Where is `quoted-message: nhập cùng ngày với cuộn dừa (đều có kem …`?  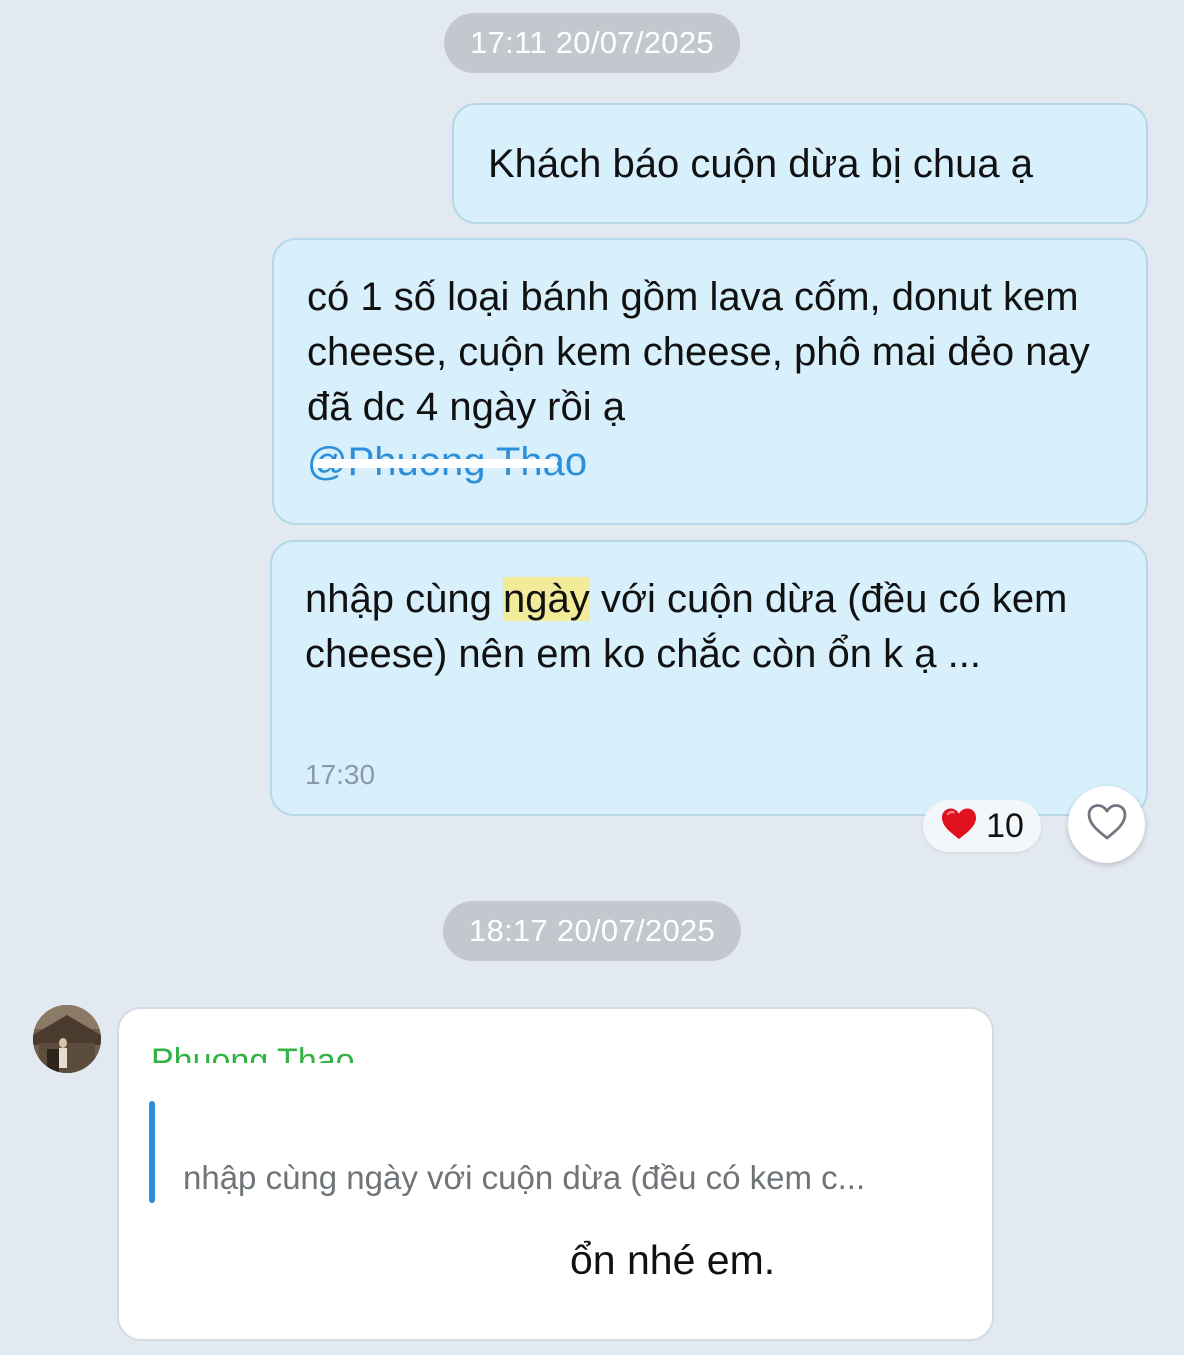
quoted-message: nhập cùng ngày với cuộn dừa (đều có kem … is located at coordinates (524, 1178).